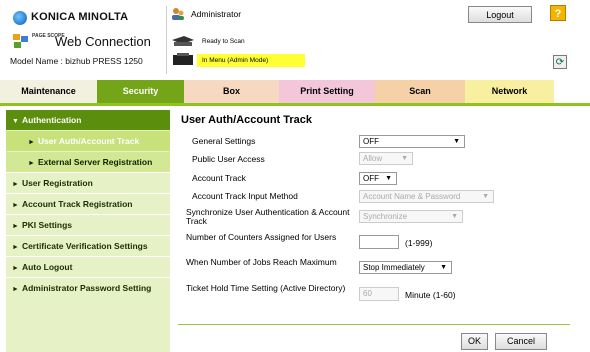  Describe the element at coordinates (47, 267) in the screenshot. I see `sidebar-item-label: Auto Logout` at that location.